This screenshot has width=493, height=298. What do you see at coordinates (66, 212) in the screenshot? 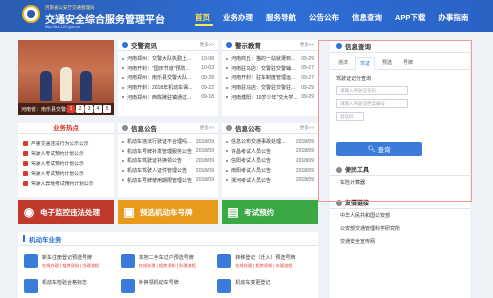
I see `banner-violation: ◉ 电子监控违法处理` at bounding box center [66, 212].